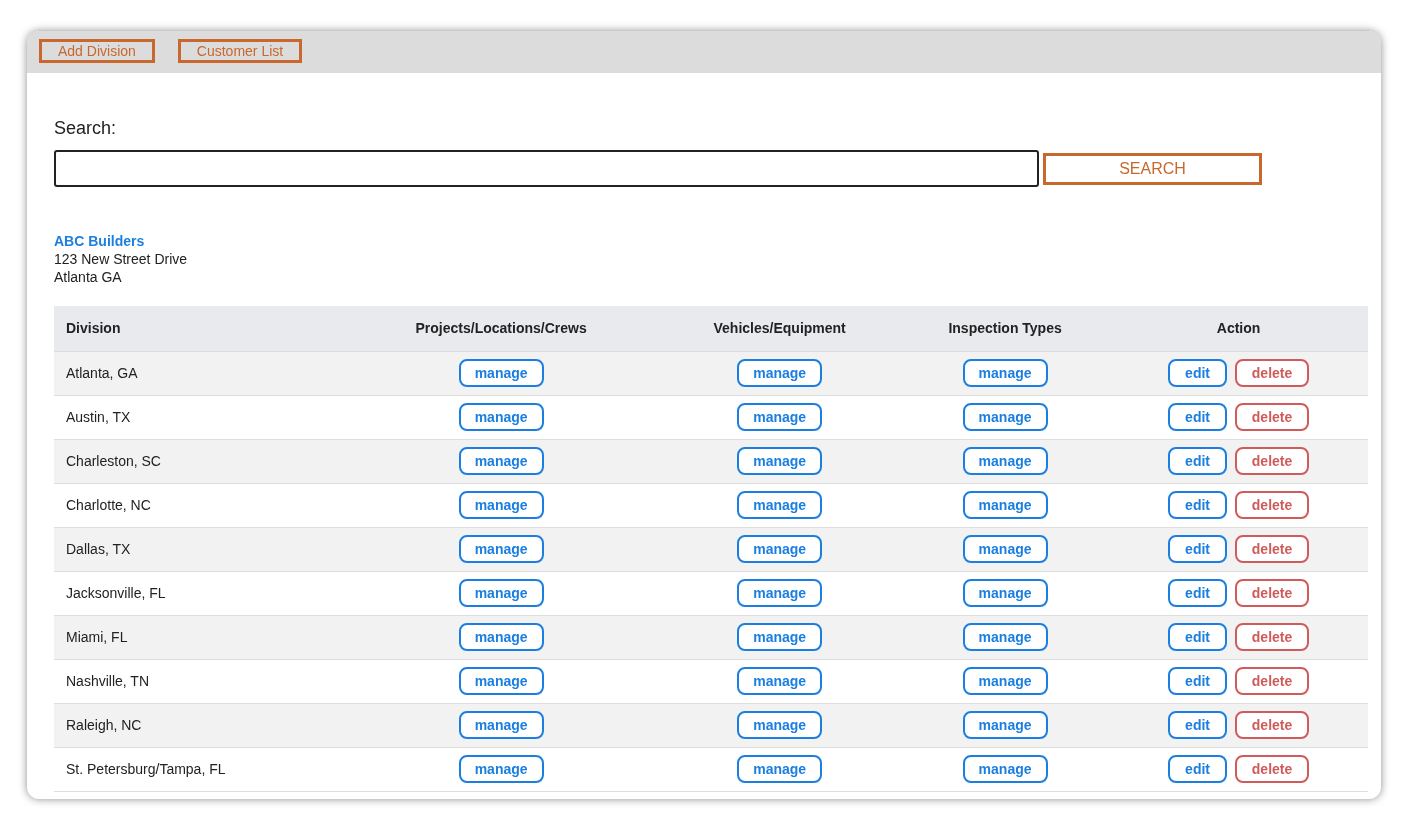 This screenshot has height=831, width=1408. I want to click on division-name: Dallas, TX, so click(98, 548).